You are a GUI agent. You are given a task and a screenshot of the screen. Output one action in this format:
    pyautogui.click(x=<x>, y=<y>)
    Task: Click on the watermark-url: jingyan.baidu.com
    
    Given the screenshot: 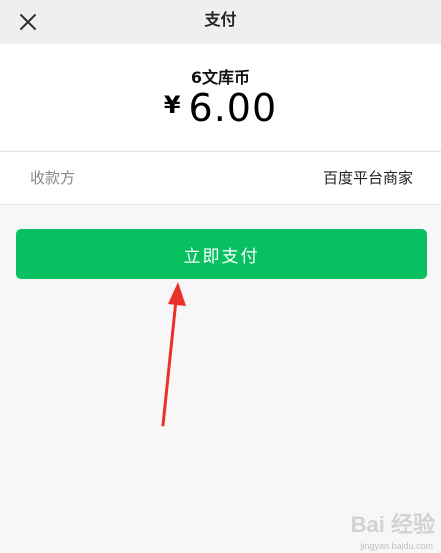 What is the action you would take?
    pyautogui.click(x=396, y=546)
    